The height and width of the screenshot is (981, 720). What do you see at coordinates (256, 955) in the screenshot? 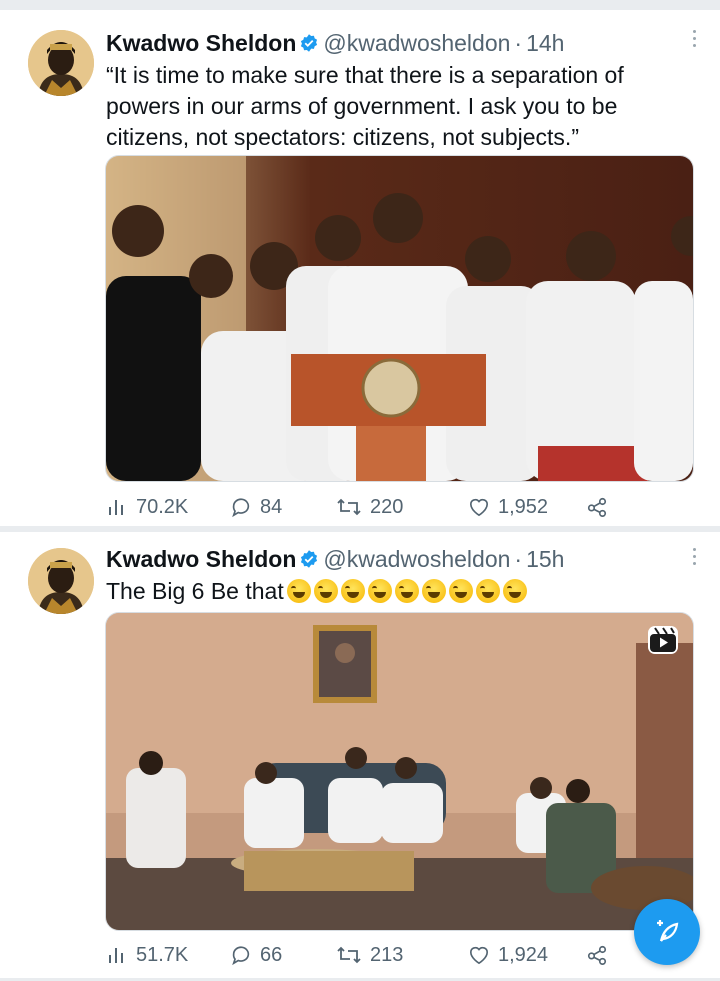
I see `reply-button: 66` at bounding box center [256, 955].